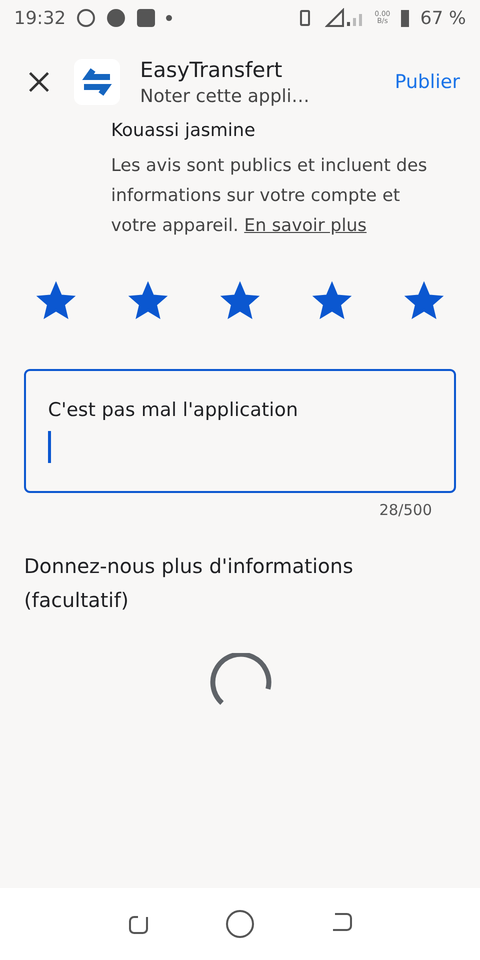  I want to click on reviewer-name: Kouassi jasmine, so click(183, 130).